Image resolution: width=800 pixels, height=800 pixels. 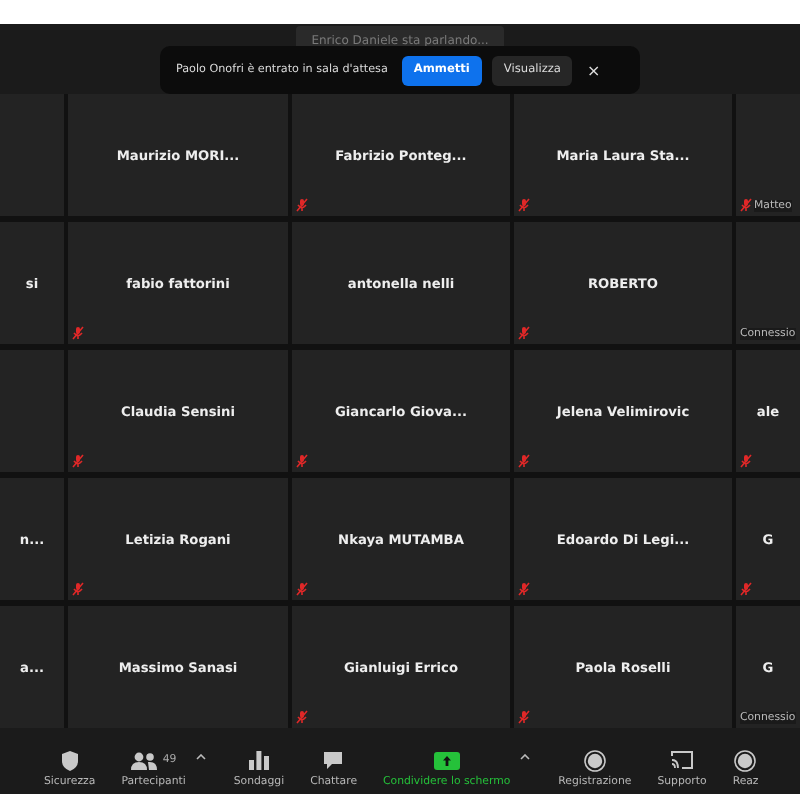 I want to click on close-button: ×, so click(x=593, y=70).